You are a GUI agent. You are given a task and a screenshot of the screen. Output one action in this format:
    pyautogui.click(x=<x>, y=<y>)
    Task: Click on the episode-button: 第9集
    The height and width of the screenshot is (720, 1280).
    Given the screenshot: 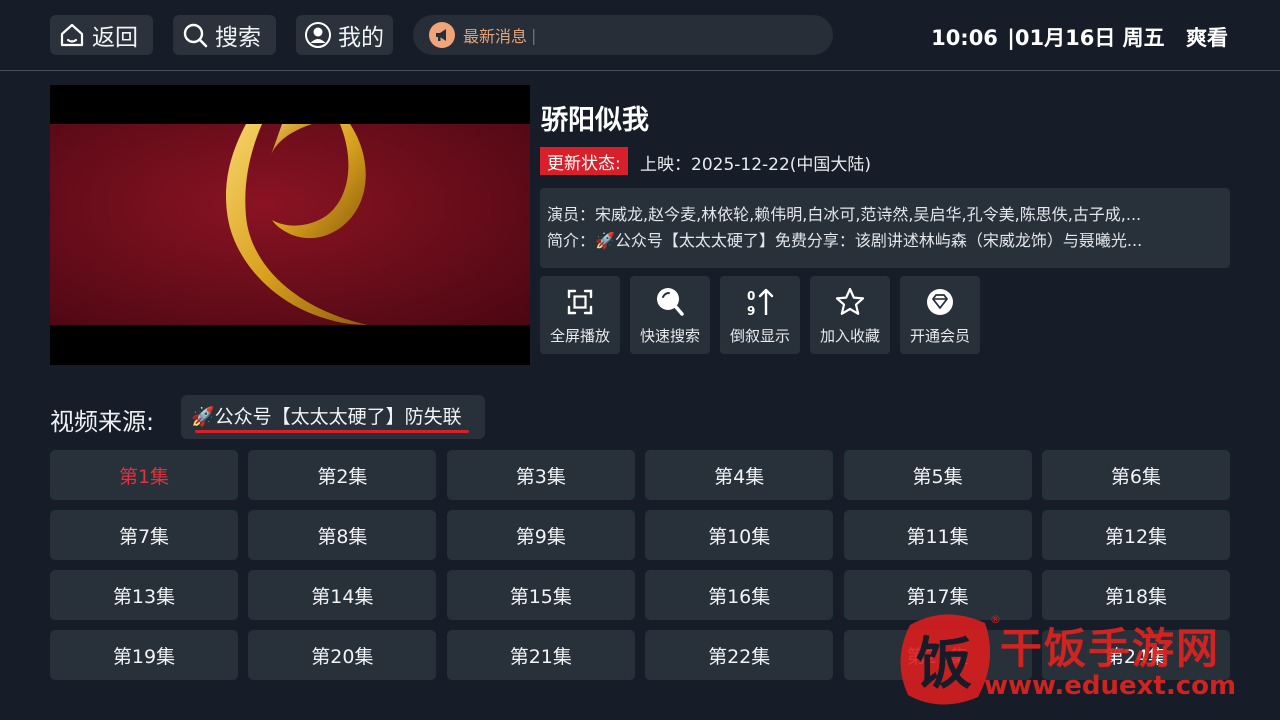 What is the action you would take?
    pyautogui.click(x=540, y=535)
    